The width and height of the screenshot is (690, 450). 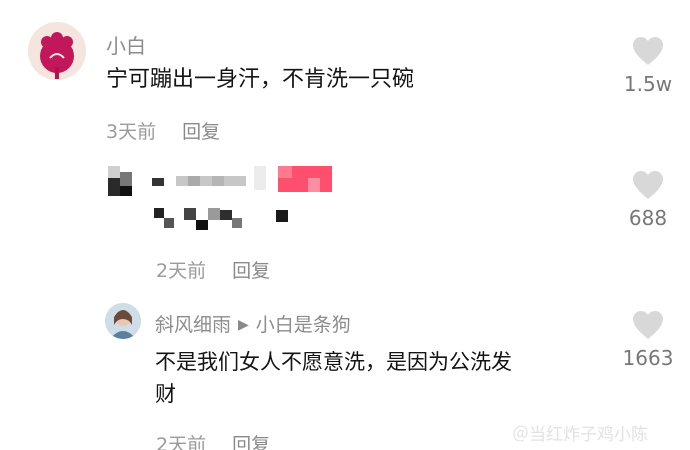 What do you see at coordinates (333, 362) in the screenshot?
I see `reply-text-line: 不是我们女人不愿意洗，是因为公洗发` at bounding box center [333, 362].